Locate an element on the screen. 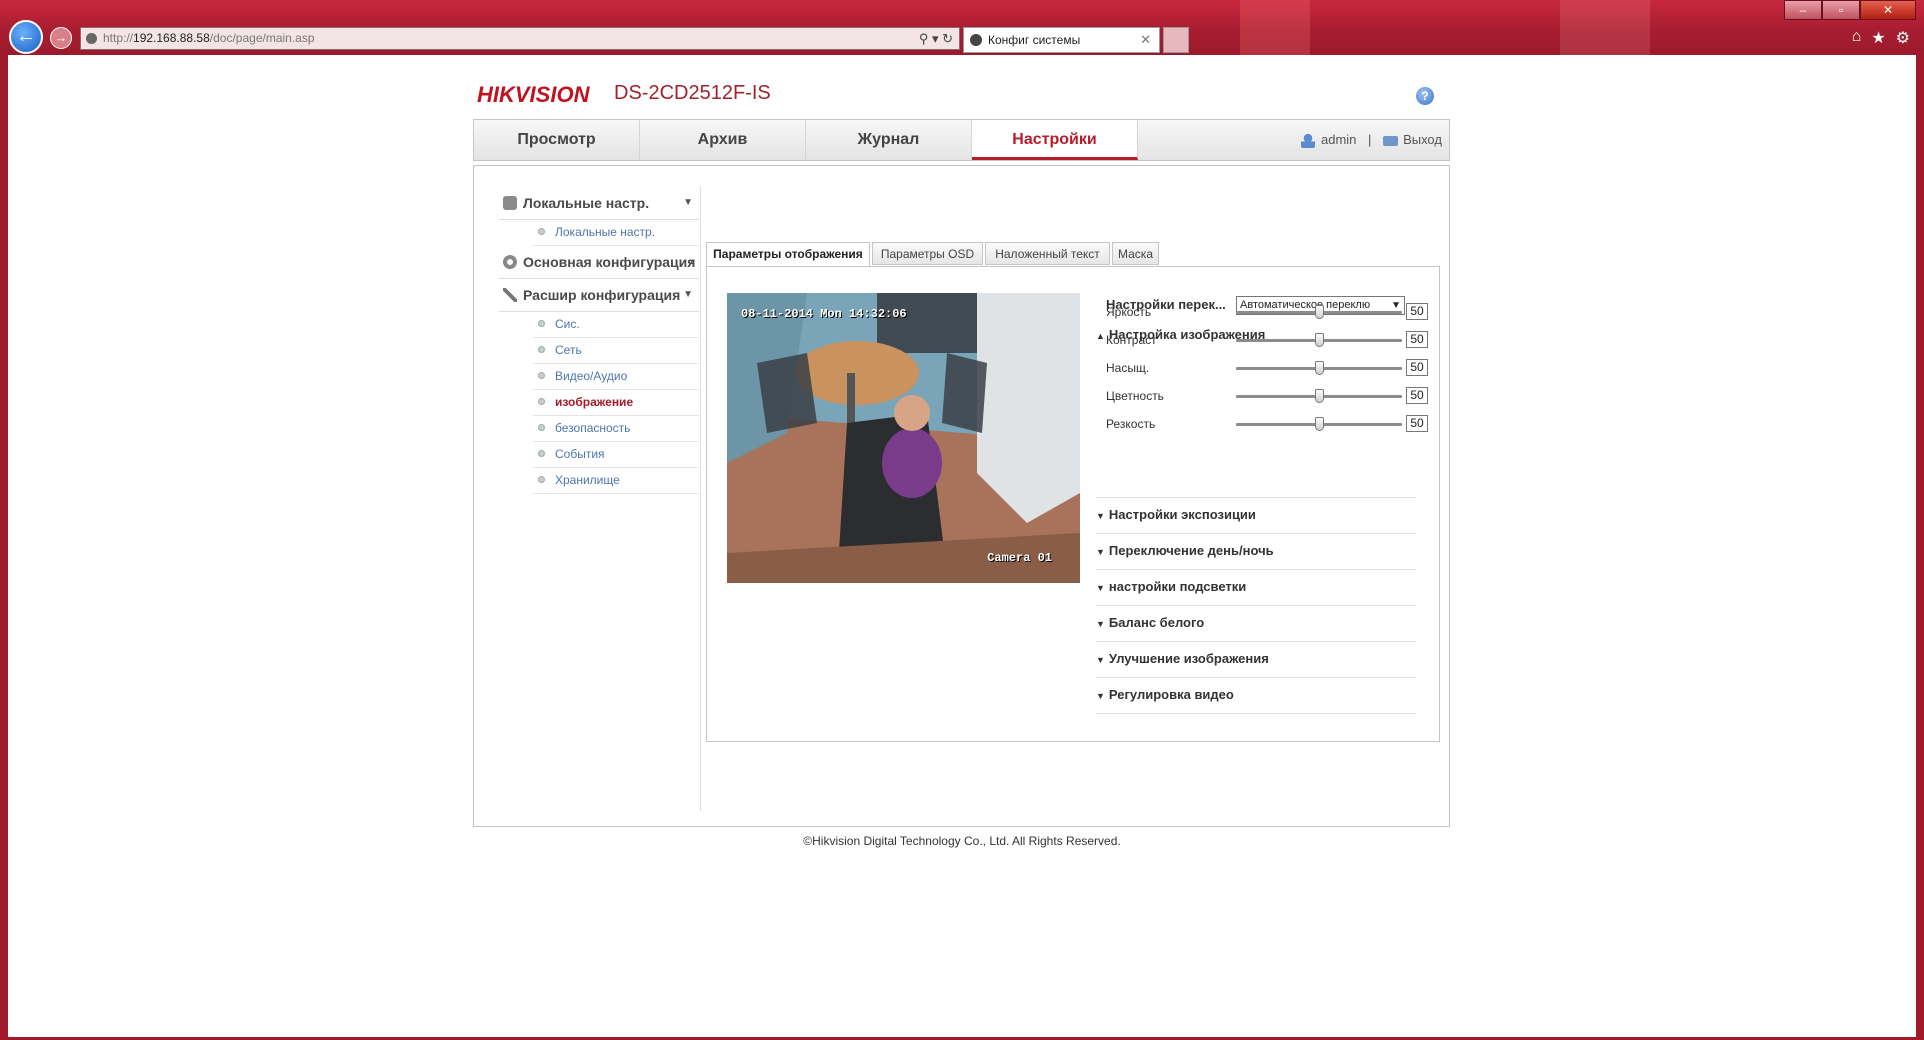 The width and height of the screenshot is (1924, 1040). logout-label: Выход is located at coordinates (1422, 139).